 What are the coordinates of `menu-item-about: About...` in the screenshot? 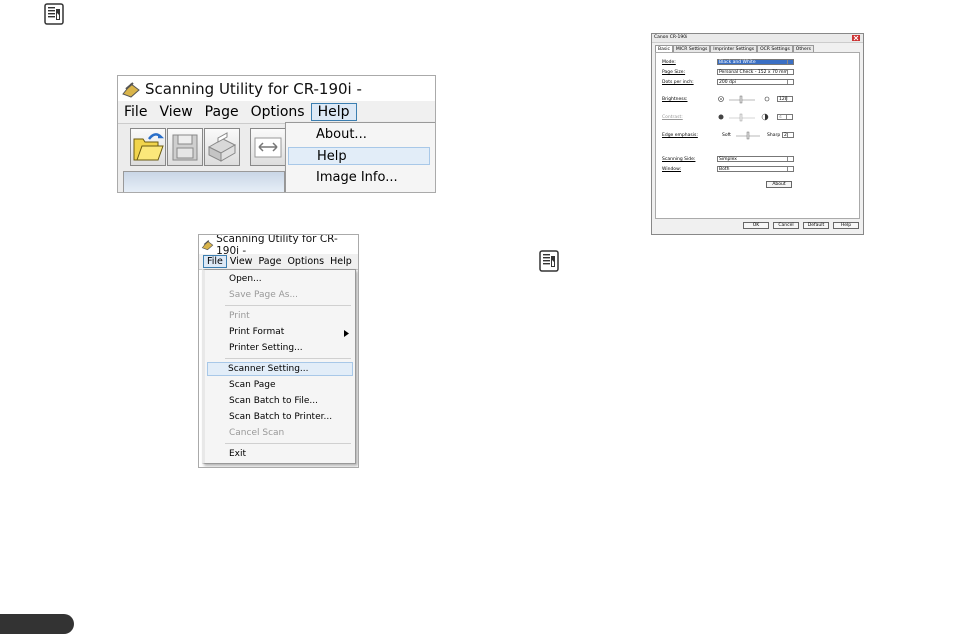 It's located at (341, 134).